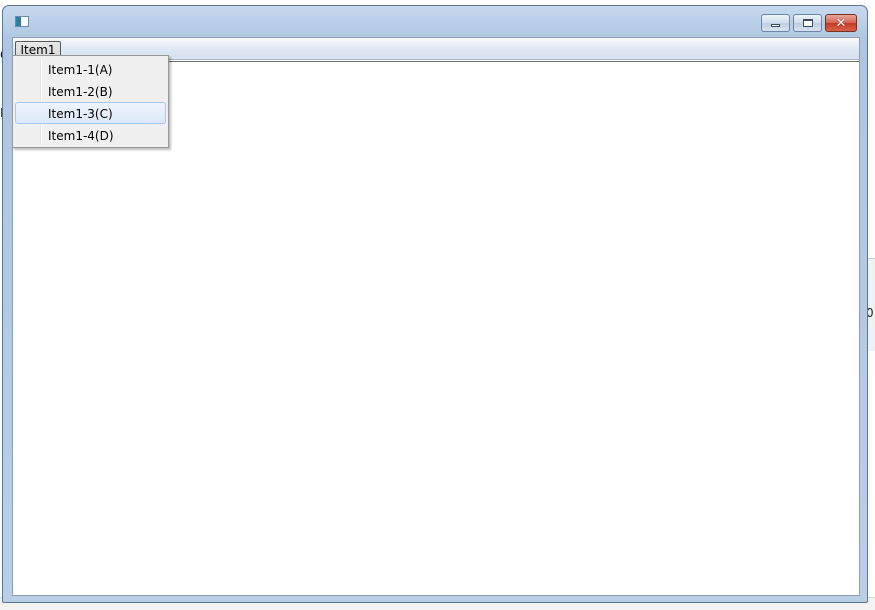 Image resolution: width=875 pixels, height=610 pixels. I want to click on menu-option-item1-4: Item1-4(D), so click(90, 135).